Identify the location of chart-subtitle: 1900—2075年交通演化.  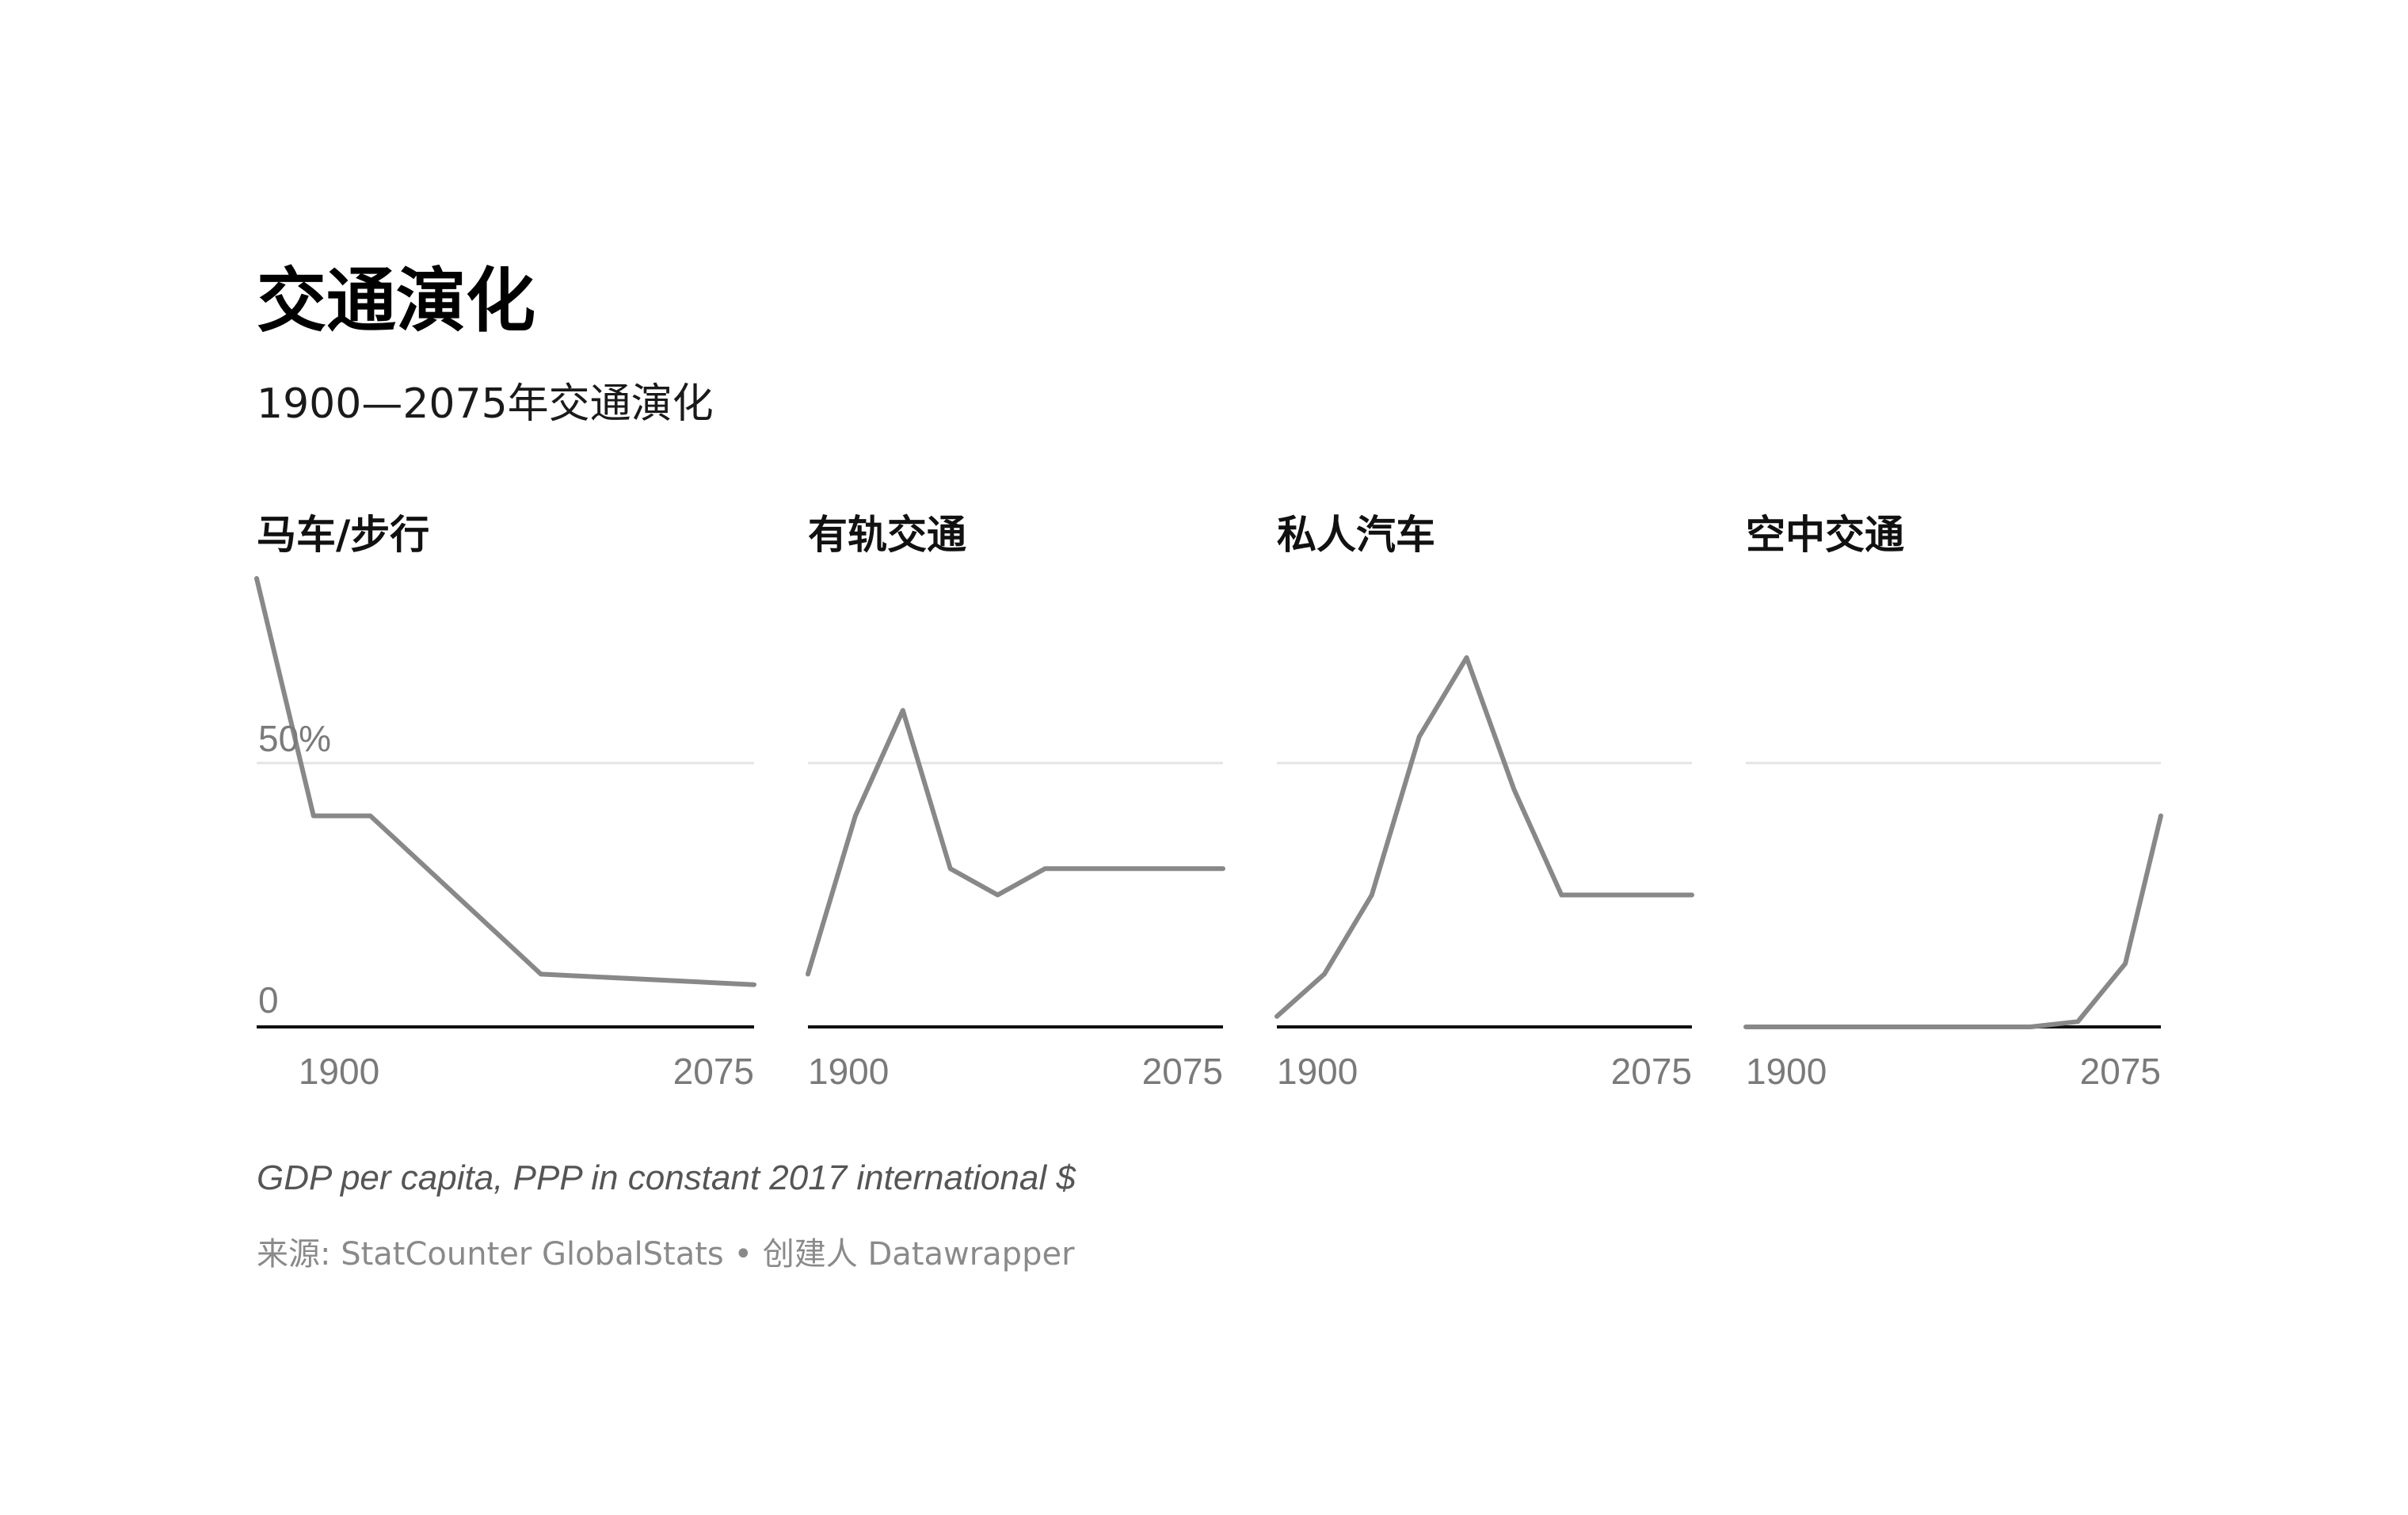
(485, 404).